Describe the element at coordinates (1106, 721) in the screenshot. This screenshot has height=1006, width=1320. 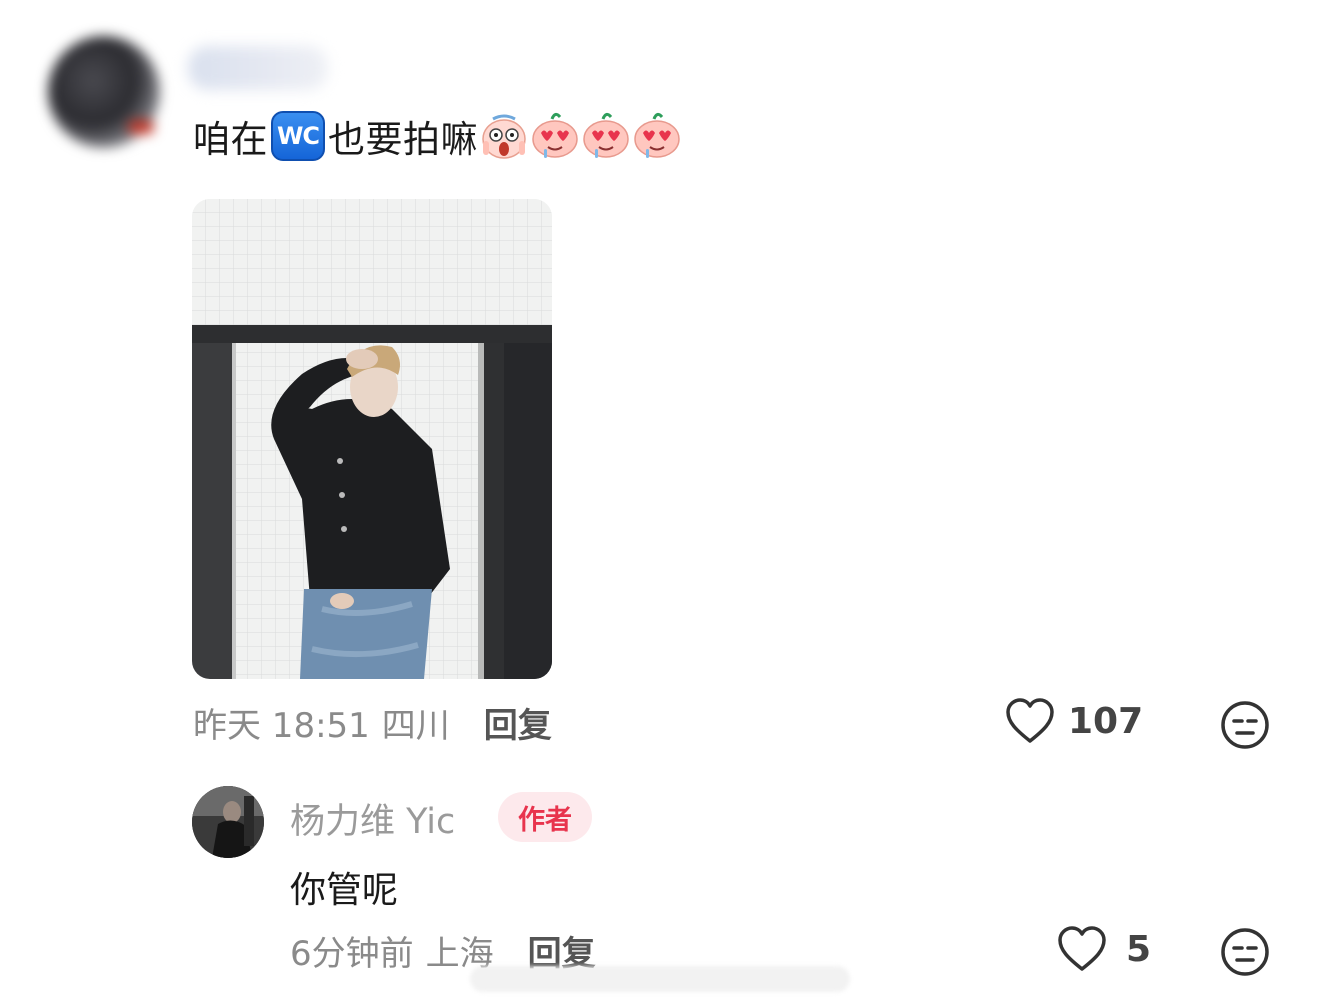
I see `like-count: 107` at that location.